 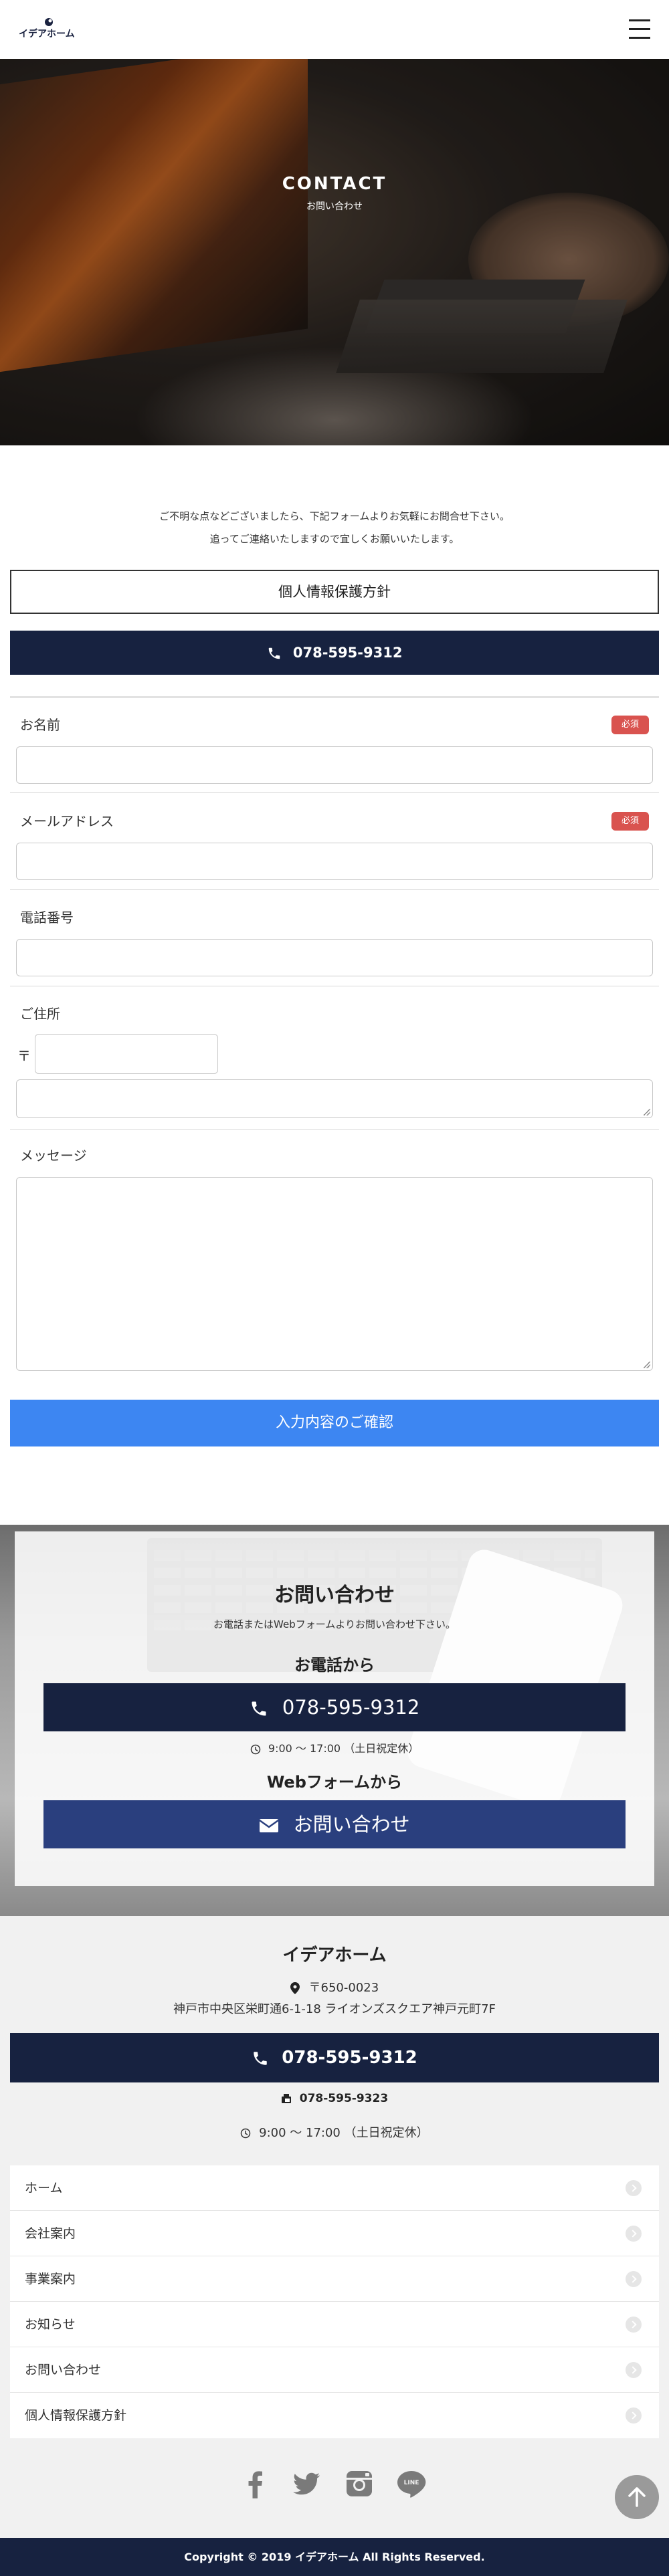 What do you see at coordinates (334, 252) in the screenshot?
I see `hero-banner` at bounding box center [334, 252].